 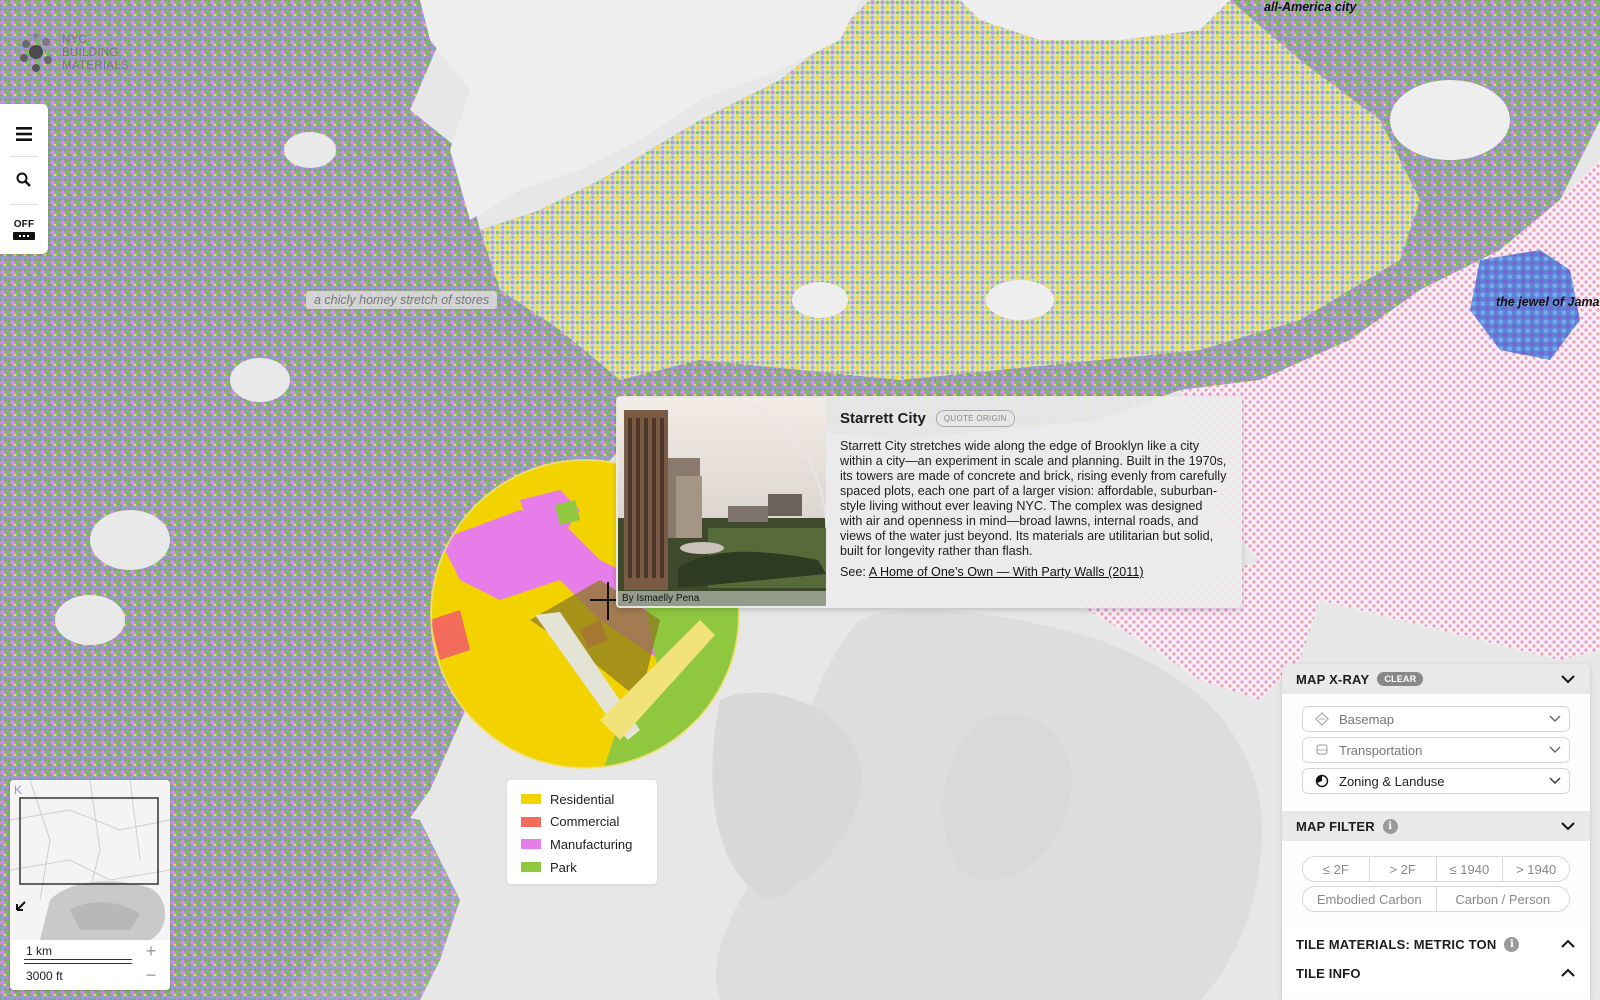 What do you see at coordinates (24, 224) in the screenshot?
I see `toggle-label: OFF` at bounding box center [24, 224].